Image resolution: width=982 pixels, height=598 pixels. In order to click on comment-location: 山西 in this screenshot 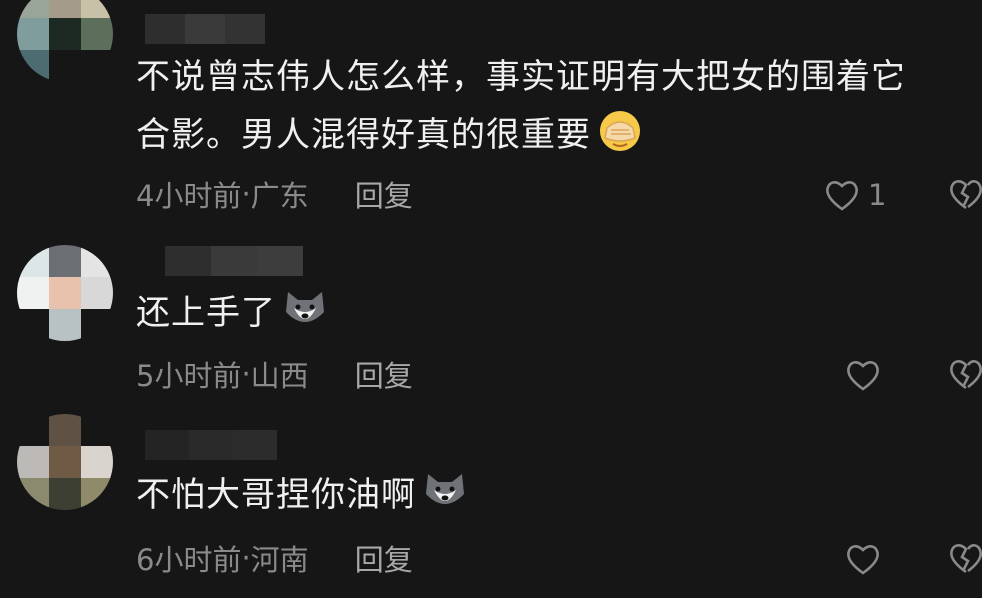, I will do `click(279, 376)`.